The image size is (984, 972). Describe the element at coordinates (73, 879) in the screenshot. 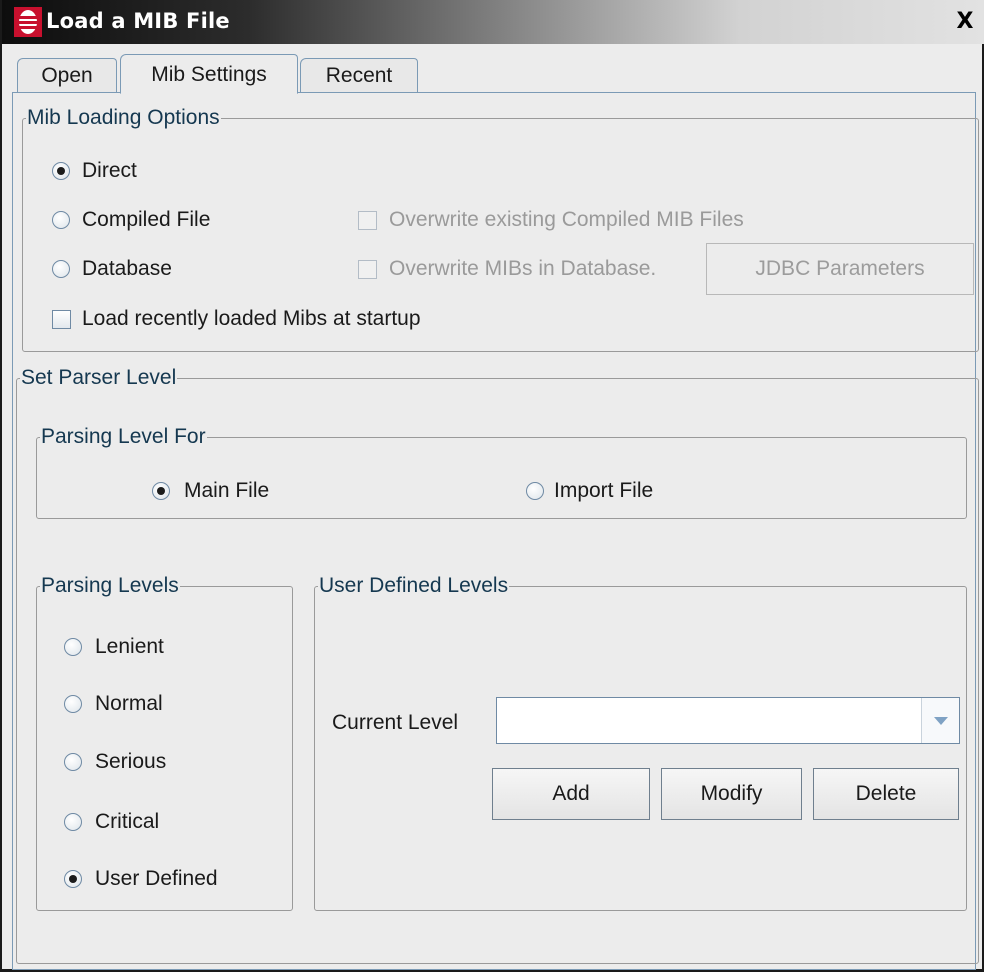

I see `user-defined-radio` at that location.